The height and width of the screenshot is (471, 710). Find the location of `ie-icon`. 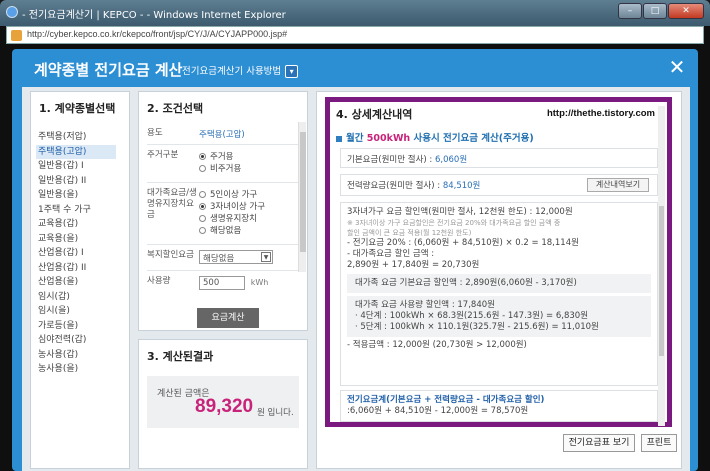

ie-icon is located at coordinates (12, 12).